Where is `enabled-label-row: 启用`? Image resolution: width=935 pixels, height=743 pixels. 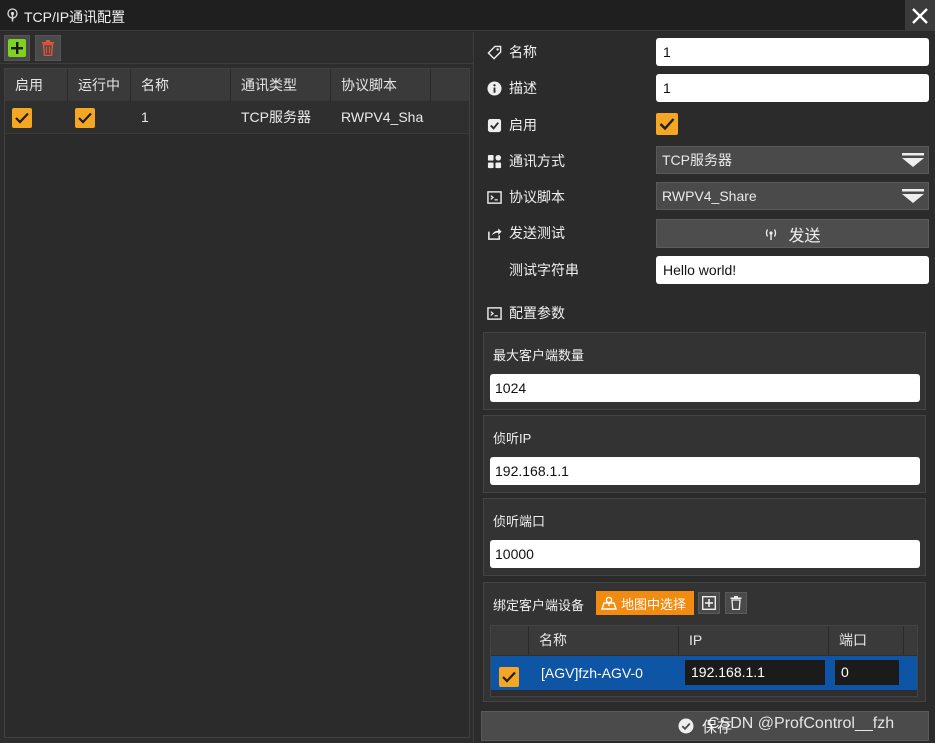 enabled-label-row: 启用 is located at coordinates (512, 125).